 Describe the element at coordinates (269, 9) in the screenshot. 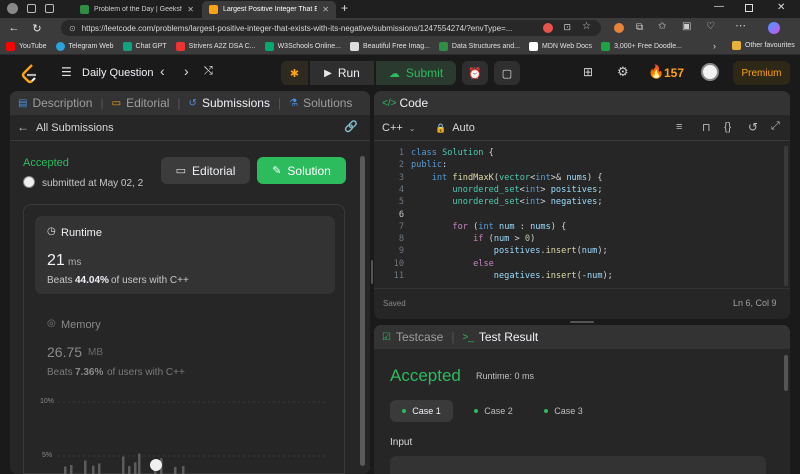

I see `browser-tab-leetcode: Largest Positive Integer That Exis ✕` at that location.